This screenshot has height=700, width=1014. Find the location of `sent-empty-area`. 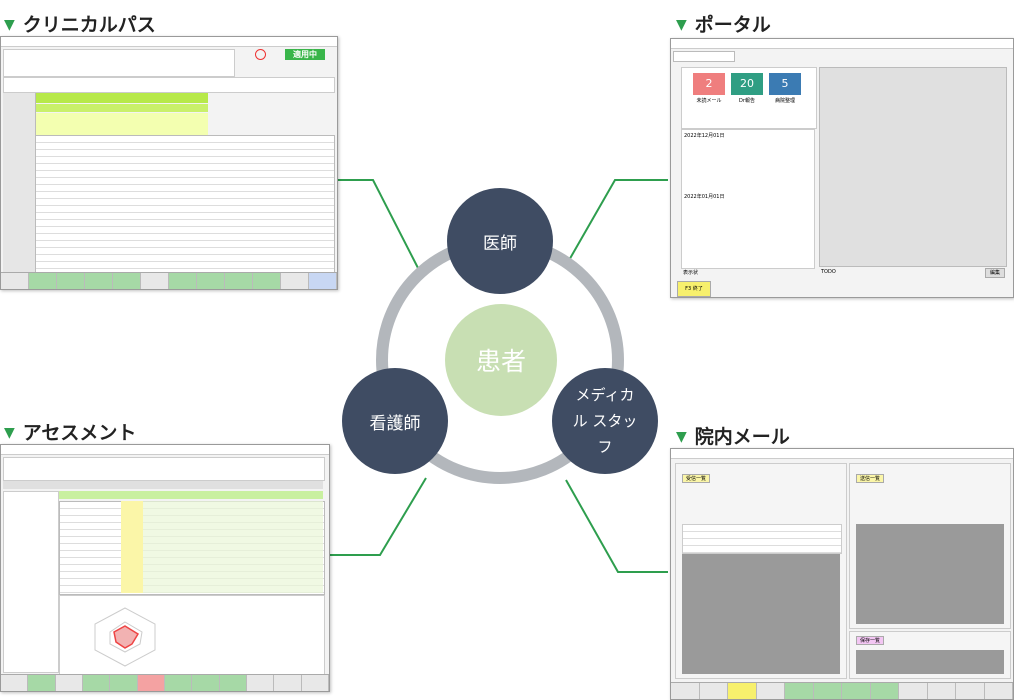

sent-empty-area is located at coordinates (930, 574).